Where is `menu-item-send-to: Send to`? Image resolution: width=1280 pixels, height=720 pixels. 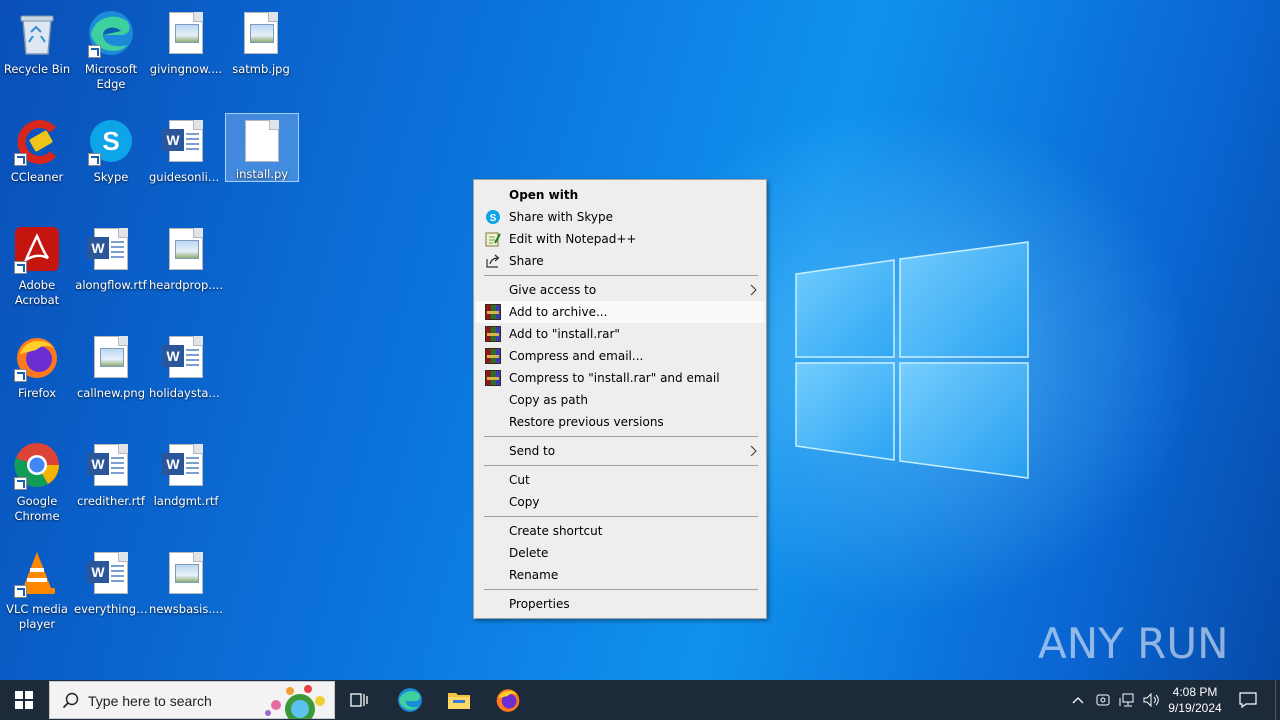
menu-item-send-to: Send to is located at coordinates (620, 451).